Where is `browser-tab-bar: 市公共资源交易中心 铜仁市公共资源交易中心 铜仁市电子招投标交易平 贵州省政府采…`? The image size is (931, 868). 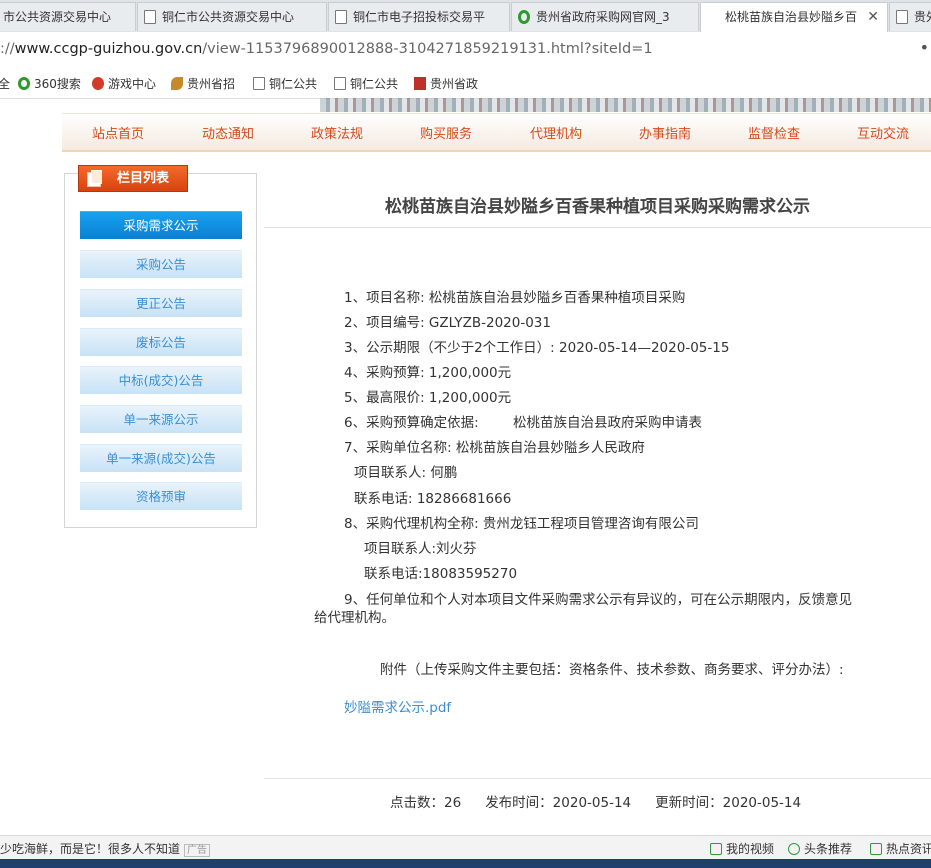
browser-tab-bar: 市公共资源交易中心 铜仁市公共资源交易中心 铜仁市电子招投标交易平 贵州省政府采… is located at coordinates (465, 16).